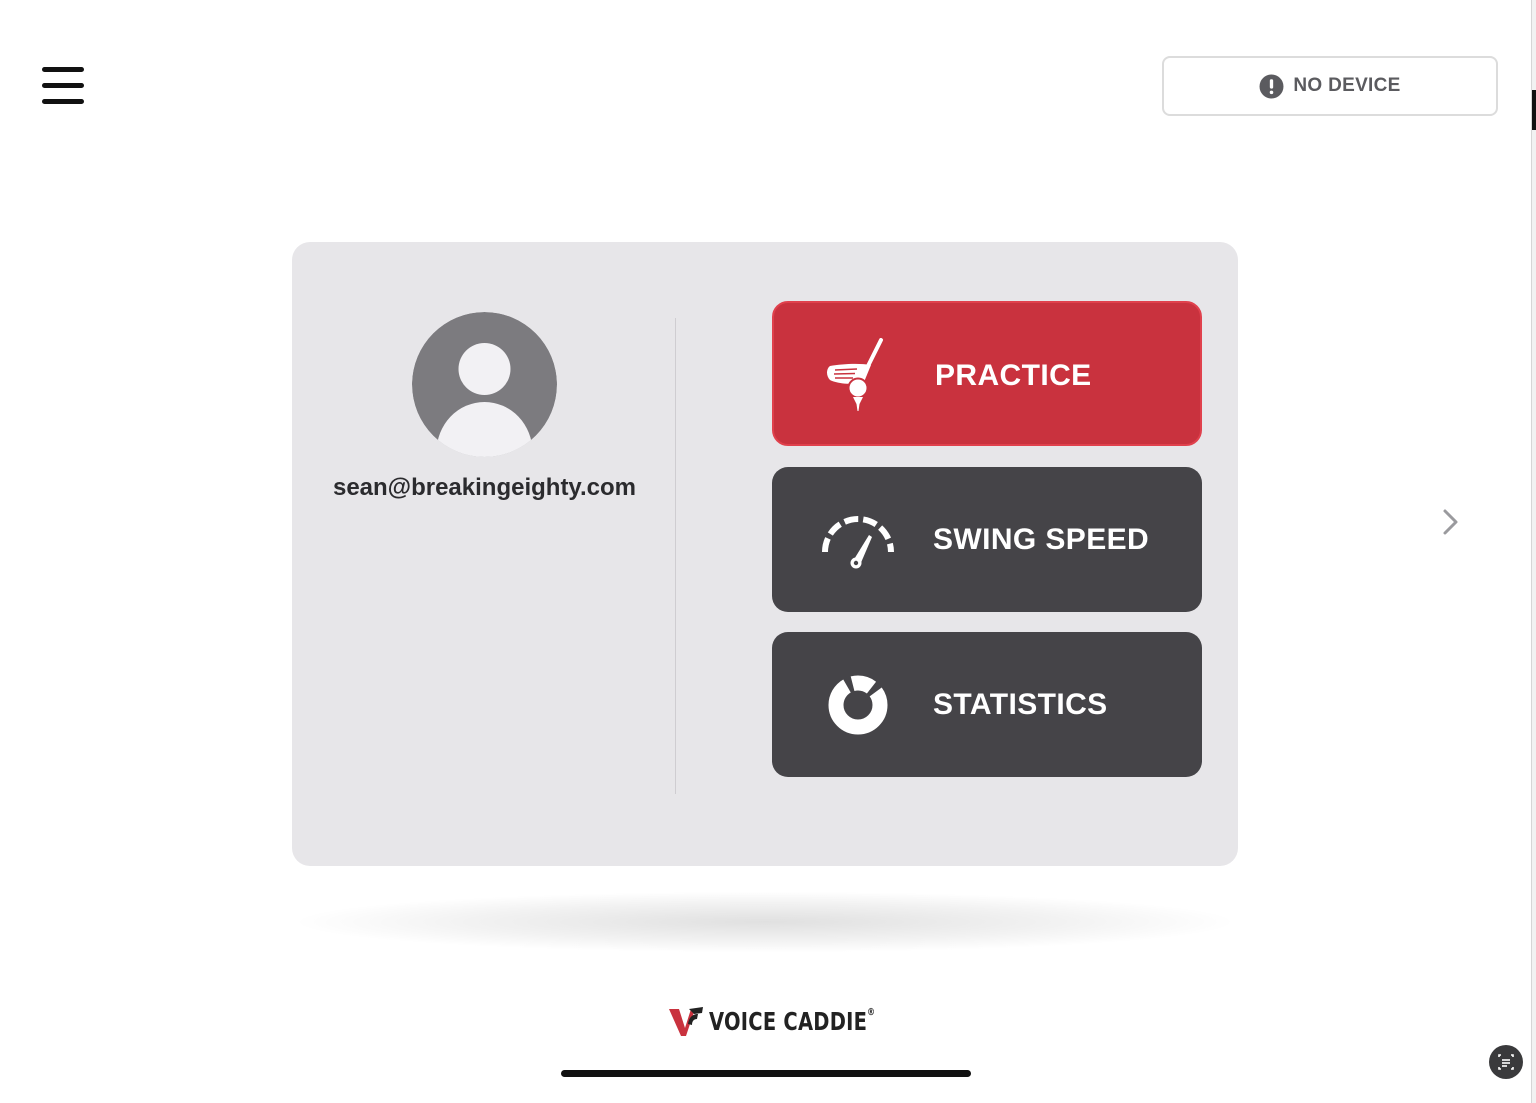 The image size is (1536, 1103). I want to click on card-shadow, so click(765, 922).